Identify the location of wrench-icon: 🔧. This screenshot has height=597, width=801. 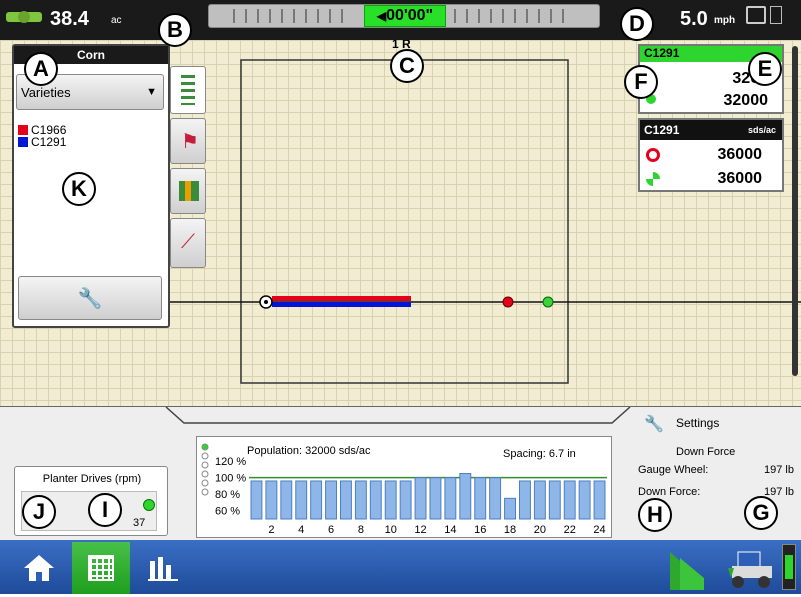
(654, 424).